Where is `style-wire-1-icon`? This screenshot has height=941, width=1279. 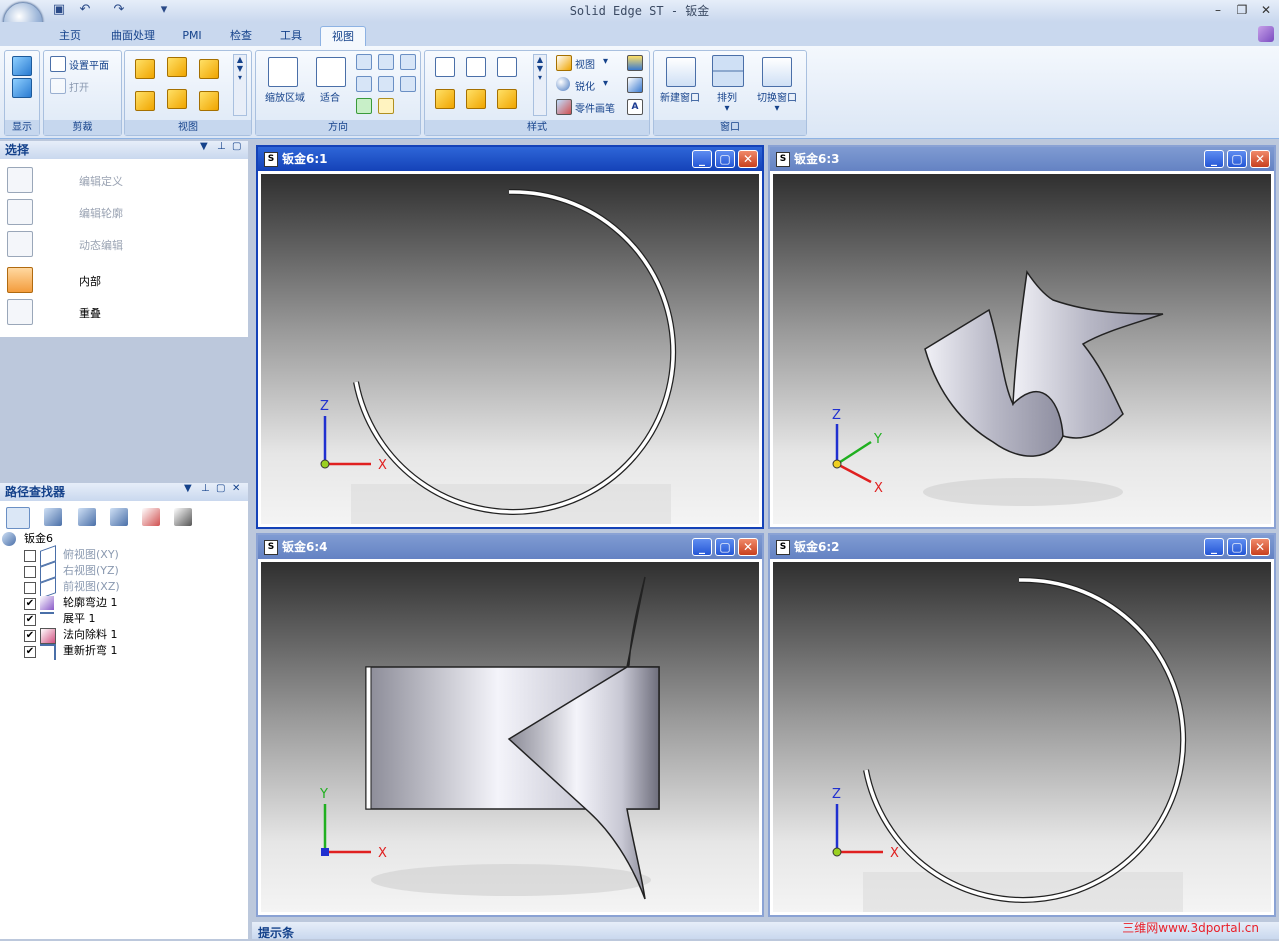
style-wire-1-icon is located at coordinates (445, 67).